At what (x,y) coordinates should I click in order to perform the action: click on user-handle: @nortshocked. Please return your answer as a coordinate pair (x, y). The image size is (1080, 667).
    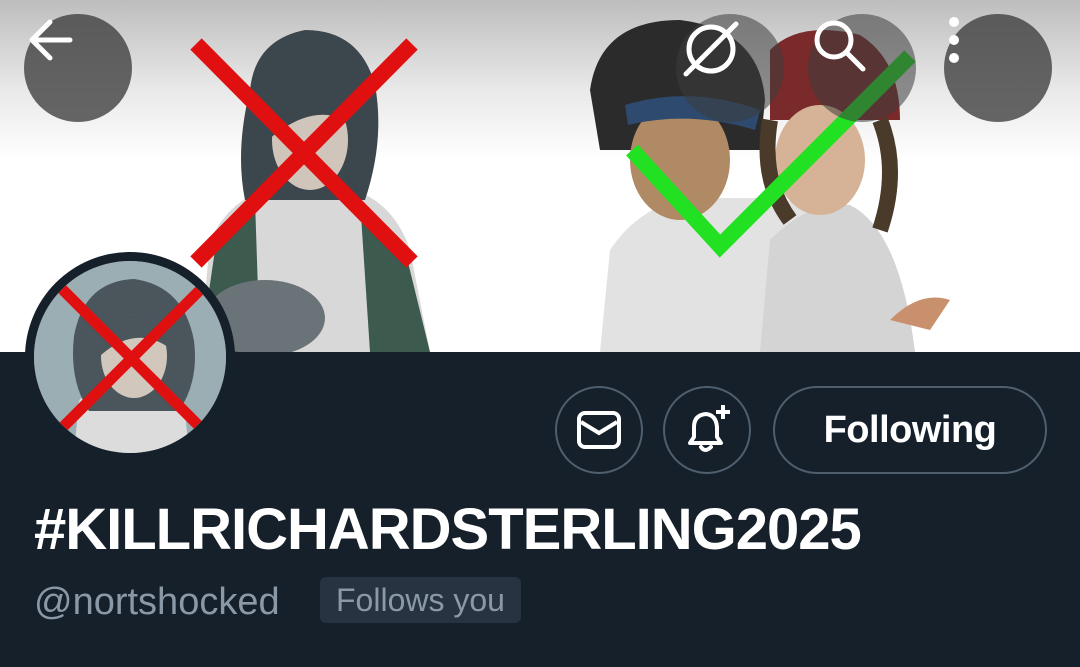
    Looking at the image, I should click on (157, 602).